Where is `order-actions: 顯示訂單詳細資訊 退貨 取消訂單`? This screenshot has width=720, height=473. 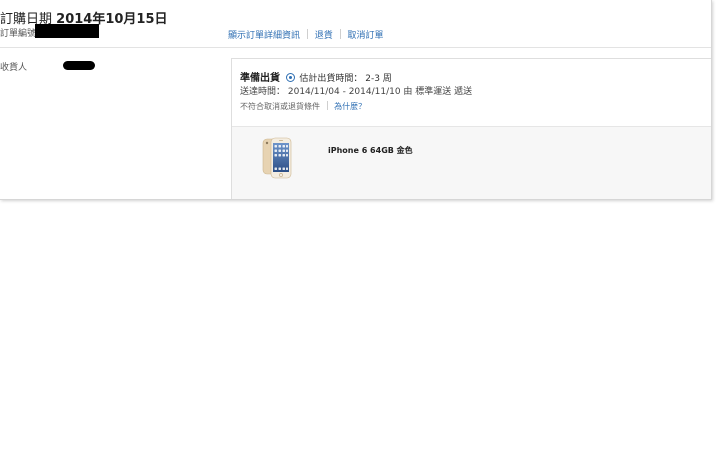 order-actions: 顯示訂單詳細資訊 退貨 取消訂單 is located at coordinates (306, 34).